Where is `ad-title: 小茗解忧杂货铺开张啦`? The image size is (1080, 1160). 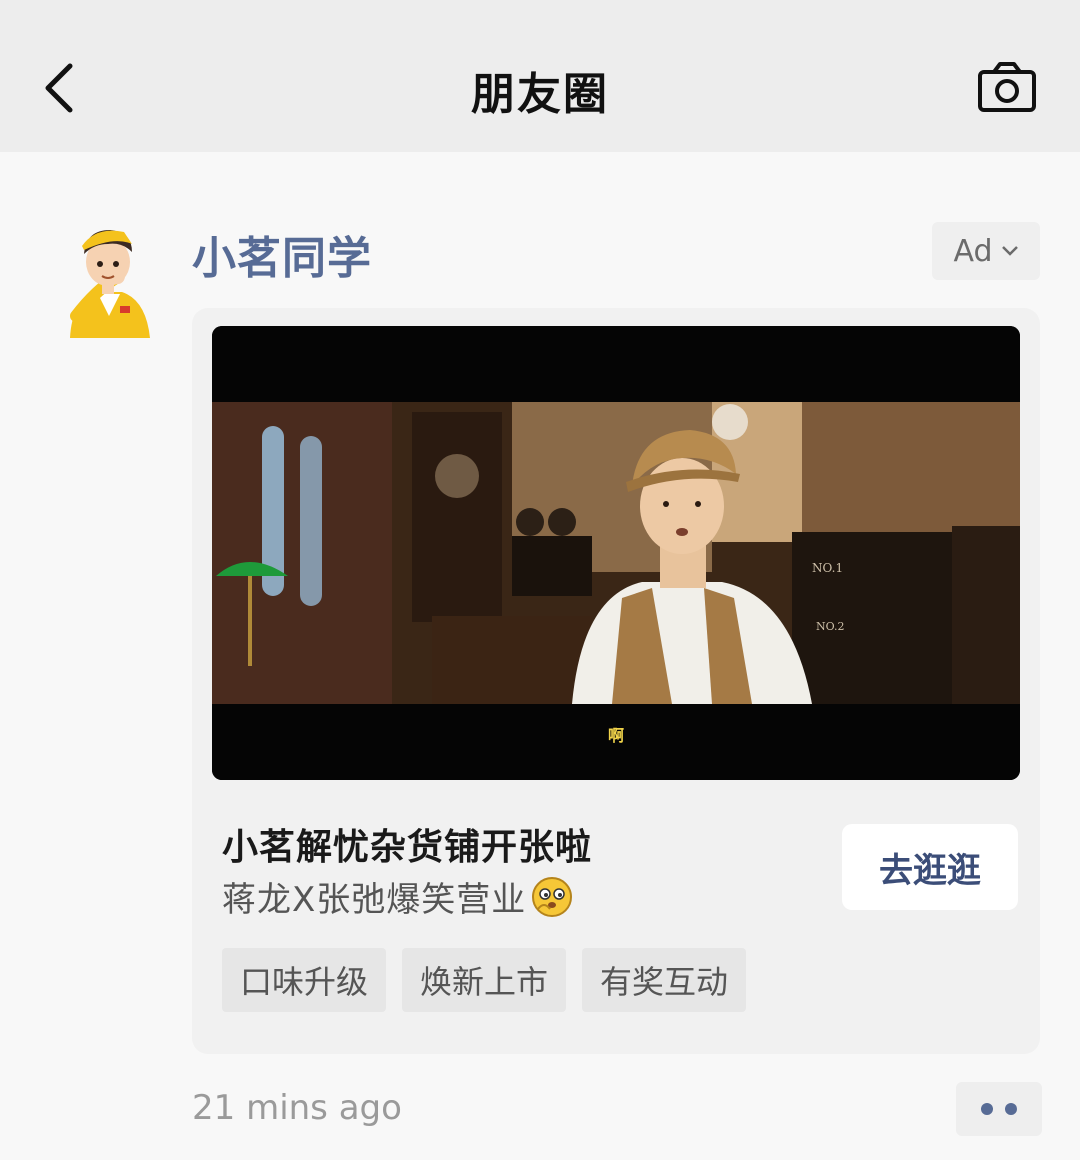
ad-title: 小茗解忧杂货铺开张啦 is located at coordinates (407, 844).